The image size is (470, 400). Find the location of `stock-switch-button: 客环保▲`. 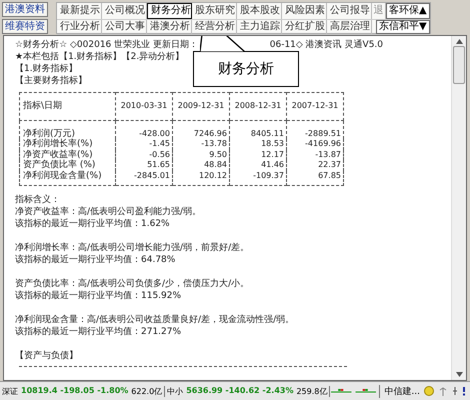

stock-switch-button: 客环保▲ is located at coordinates (408, 11).